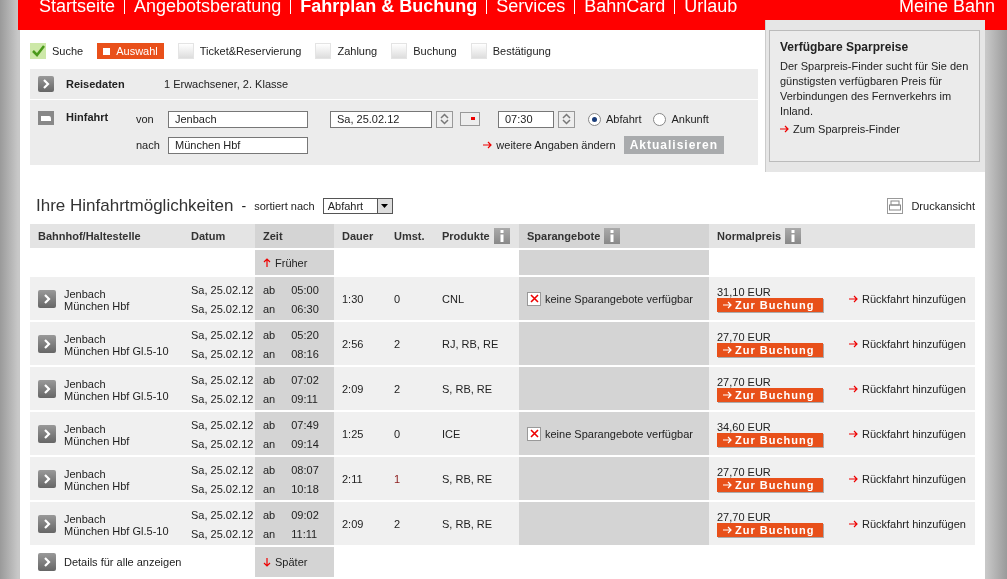 The width and height of the screenshot is (1007, 579). I want to click on connection-row: Jenbach München Hbf Sa, 25.02.12 Sa, 25.02.12 ab 07:49 an 09:14 1:25 0 ICE keine Sparangebote verfügbar 34,60 EUR Zur Buchung Rückfahrt hinzufügen, so click(502, 433).